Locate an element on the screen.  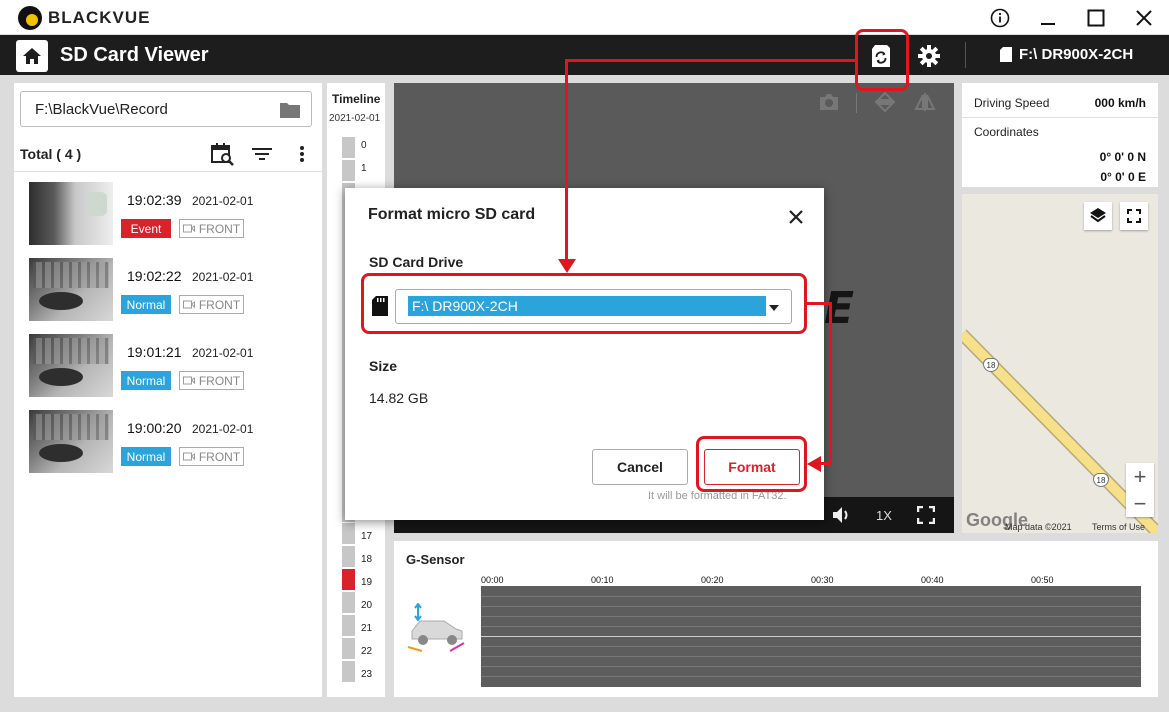
fullscreen-icon is located at coordinates (926, 515).